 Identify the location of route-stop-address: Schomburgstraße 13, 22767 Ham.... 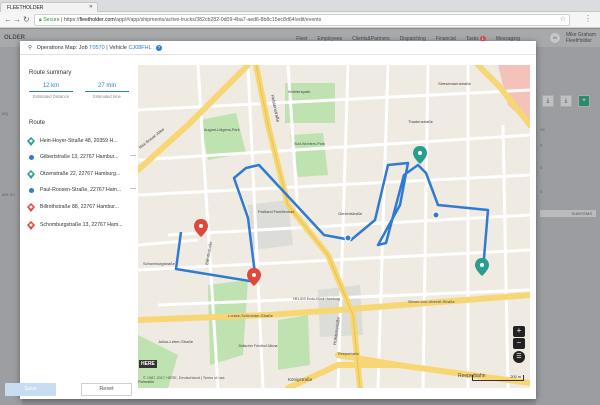
(81, 225).